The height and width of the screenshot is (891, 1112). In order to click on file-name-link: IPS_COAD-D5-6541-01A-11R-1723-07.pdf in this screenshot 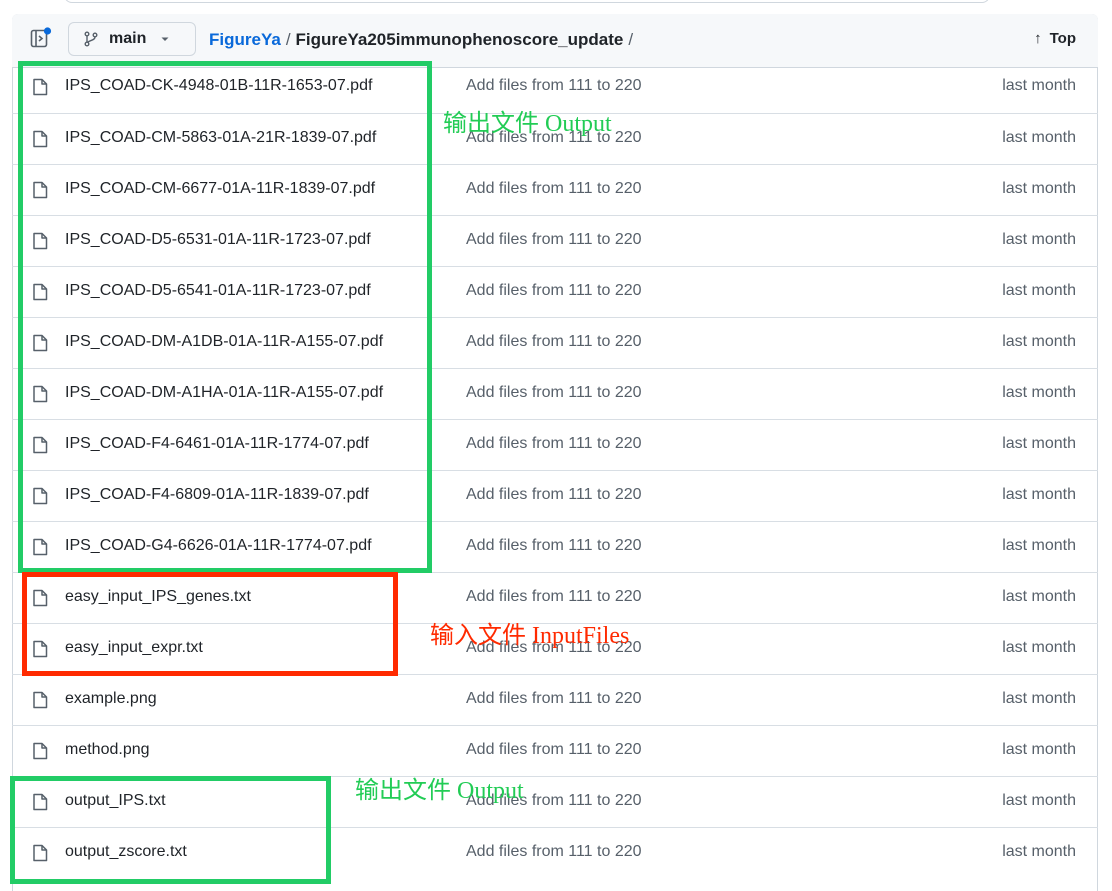, I will do `click(218, 291)`.